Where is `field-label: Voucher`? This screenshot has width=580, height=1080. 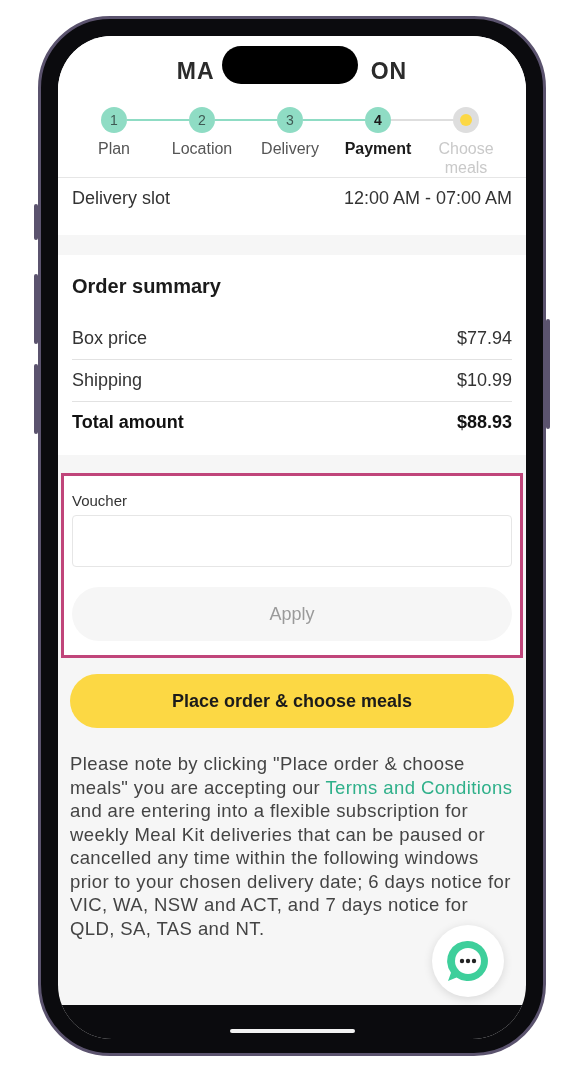
field-label: Voucher is located at coordinates (100, 500).